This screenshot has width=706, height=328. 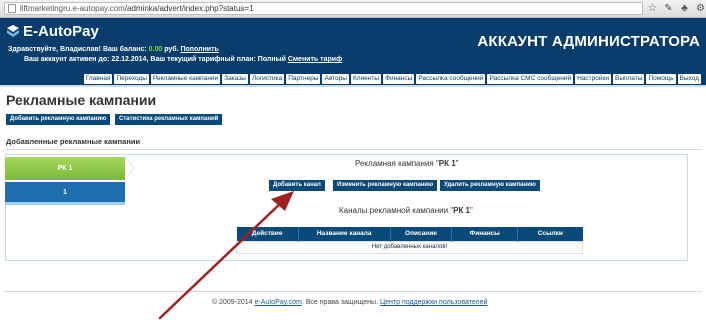 I want to click on nav-item: Выплаты, so click(x=628, y=79).